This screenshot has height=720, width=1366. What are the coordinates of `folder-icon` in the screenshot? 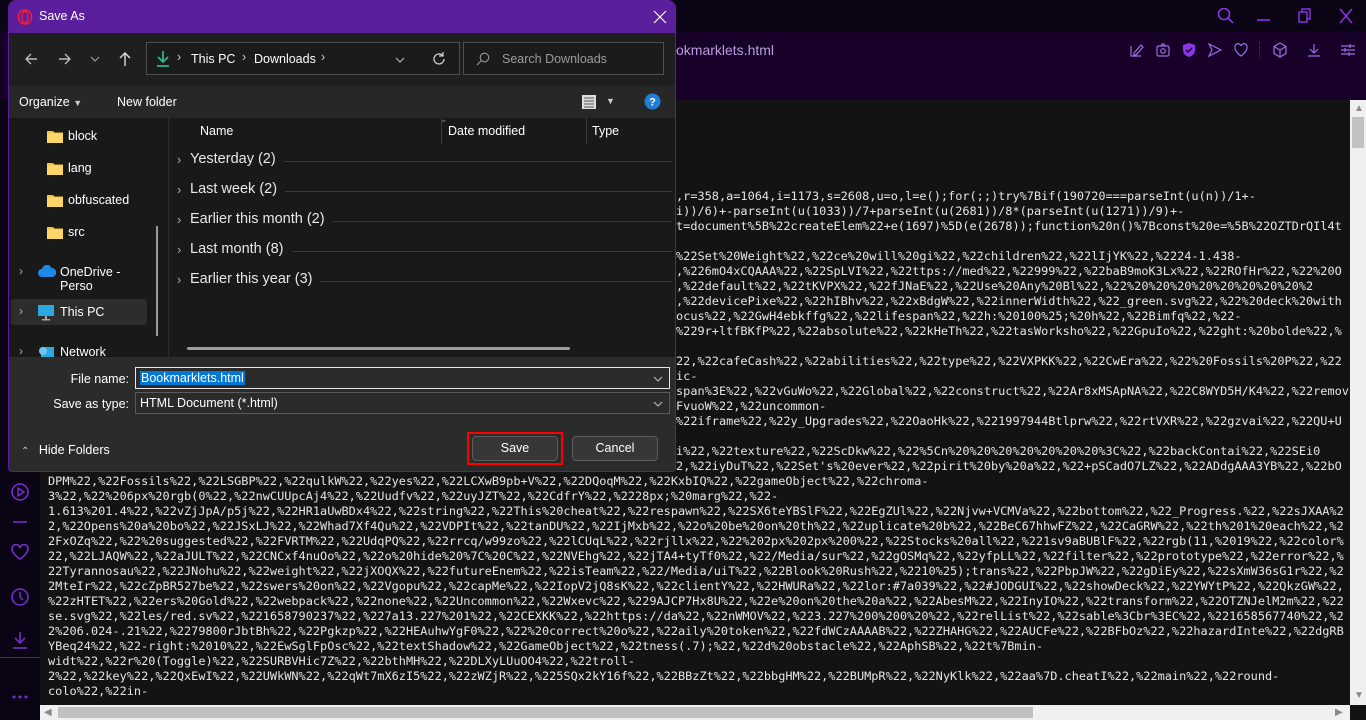 It's located at (55, 137).